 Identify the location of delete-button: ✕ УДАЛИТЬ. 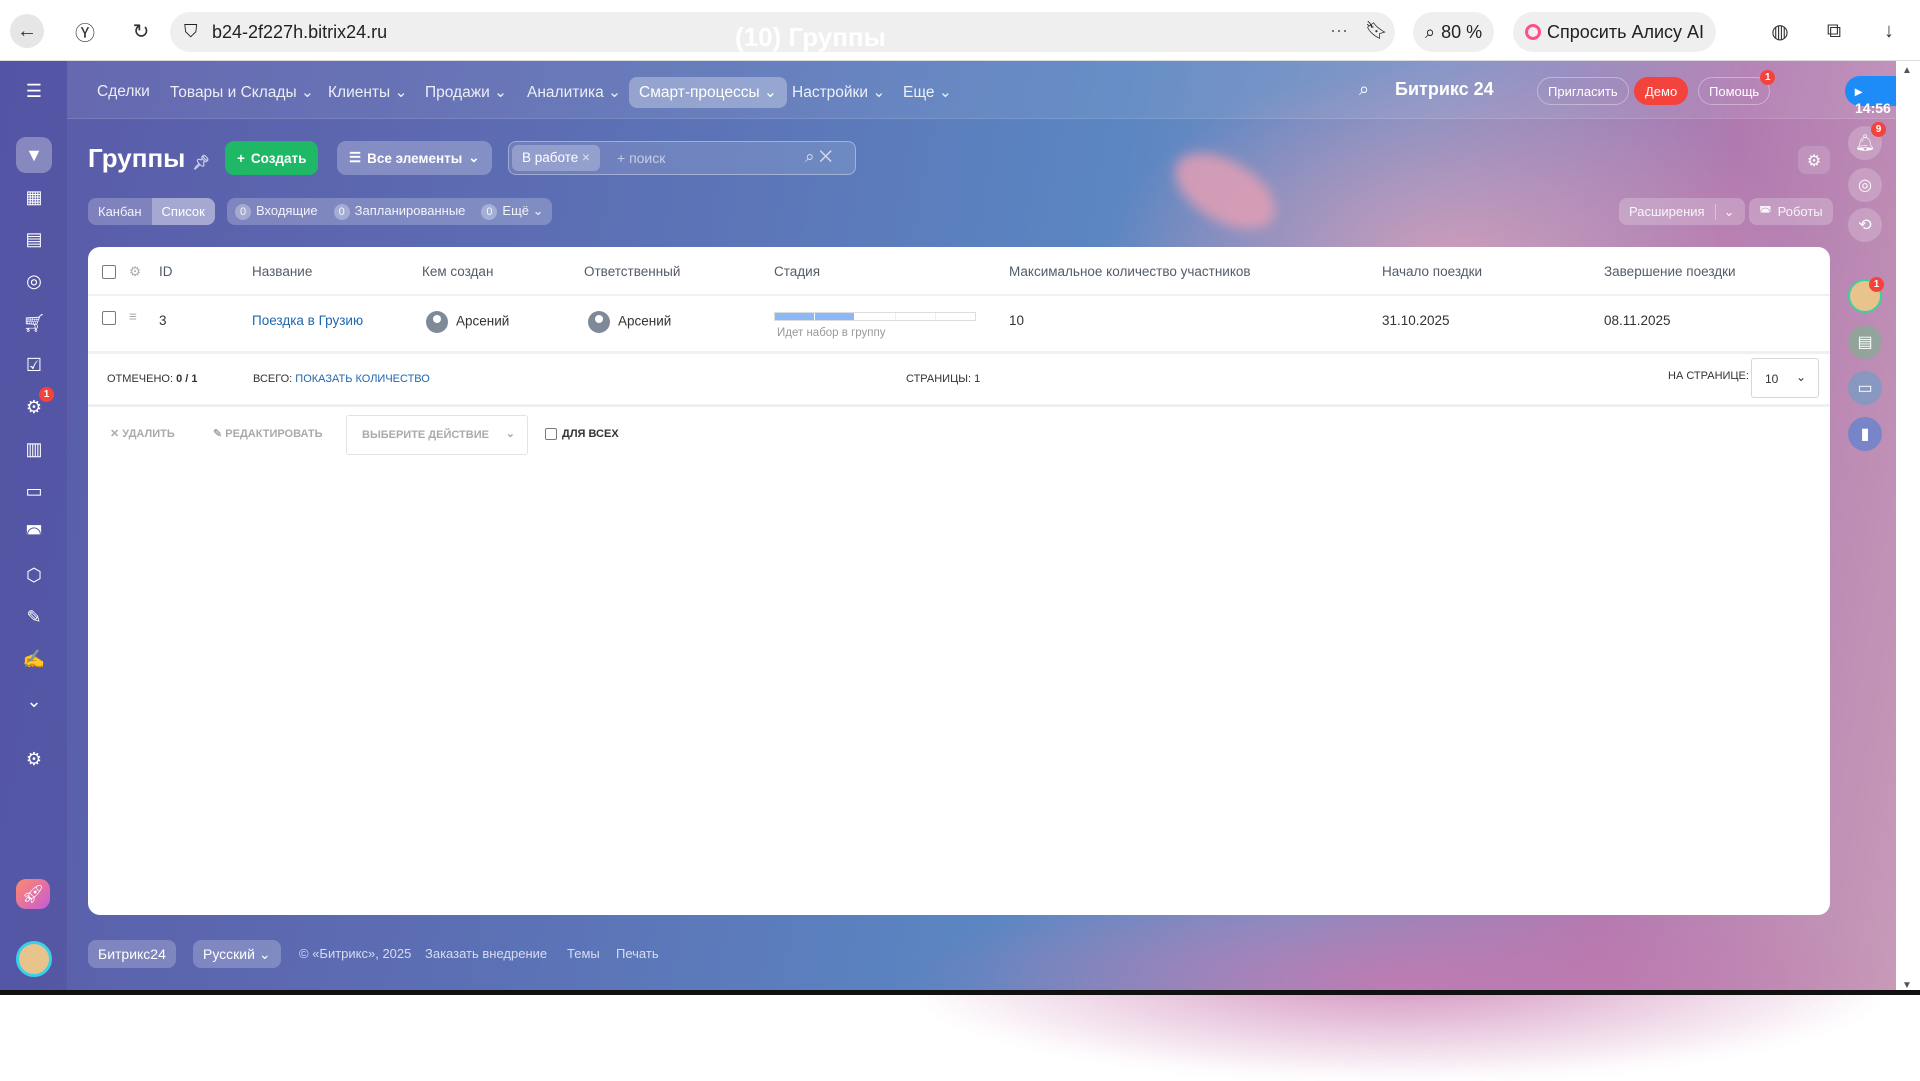
(142, 433).